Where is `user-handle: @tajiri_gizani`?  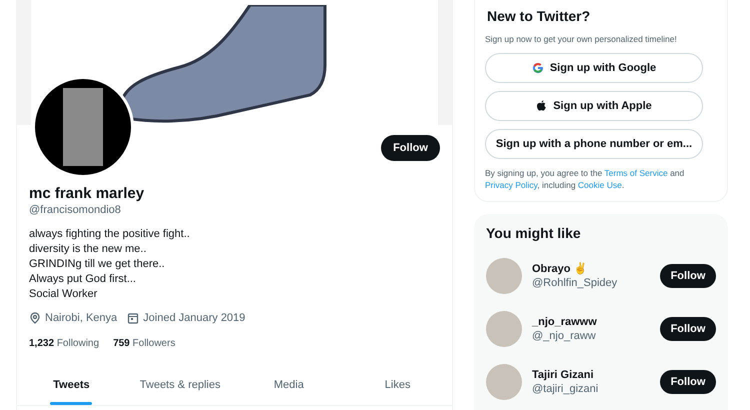 user-handle: @tajiri_gizani is located at coordinates (566, 389).